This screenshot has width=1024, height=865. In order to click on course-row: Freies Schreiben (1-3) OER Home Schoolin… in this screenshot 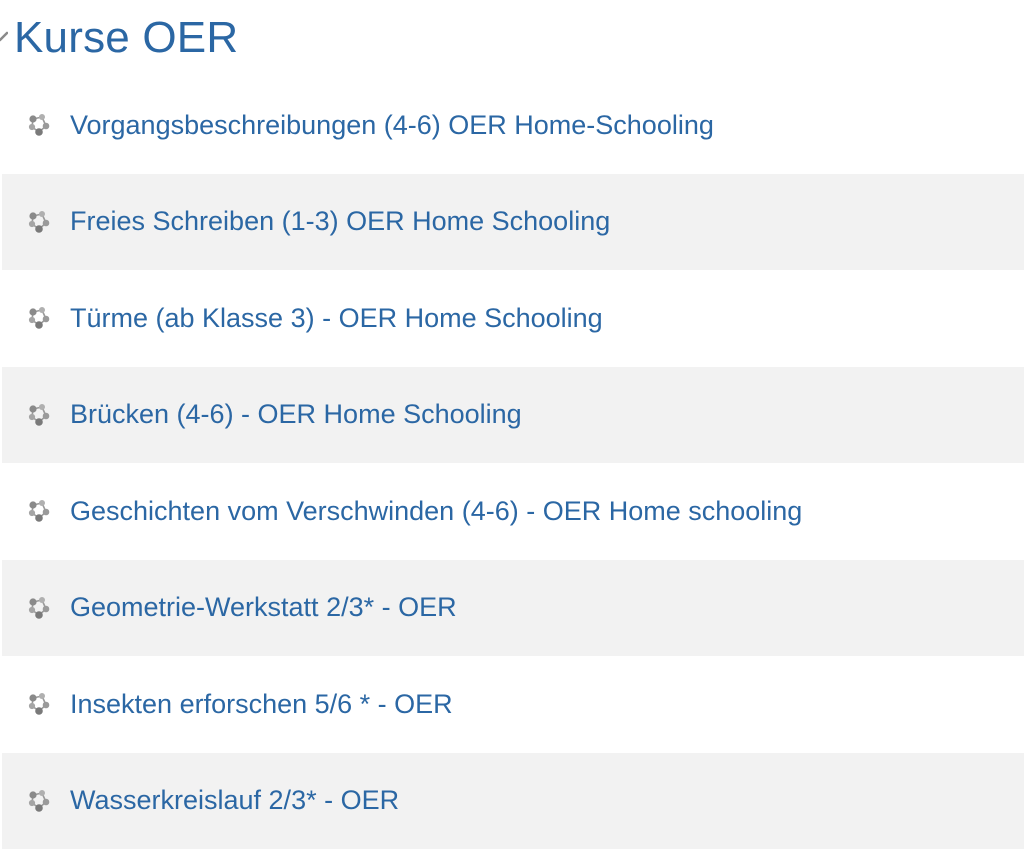, I will do `click(513, 221)`.